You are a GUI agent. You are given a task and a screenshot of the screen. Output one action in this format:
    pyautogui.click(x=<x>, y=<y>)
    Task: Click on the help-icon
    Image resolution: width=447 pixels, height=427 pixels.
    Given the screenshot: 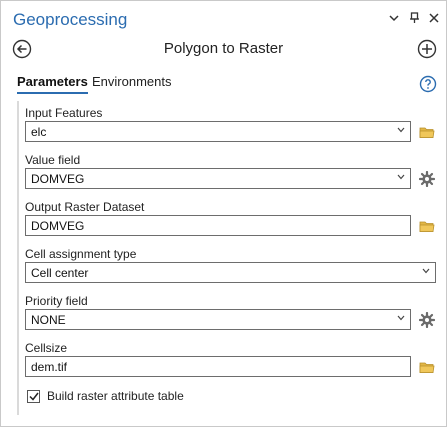 What is the action you would take?
    pyautogui.click(x=428, y=84)
    